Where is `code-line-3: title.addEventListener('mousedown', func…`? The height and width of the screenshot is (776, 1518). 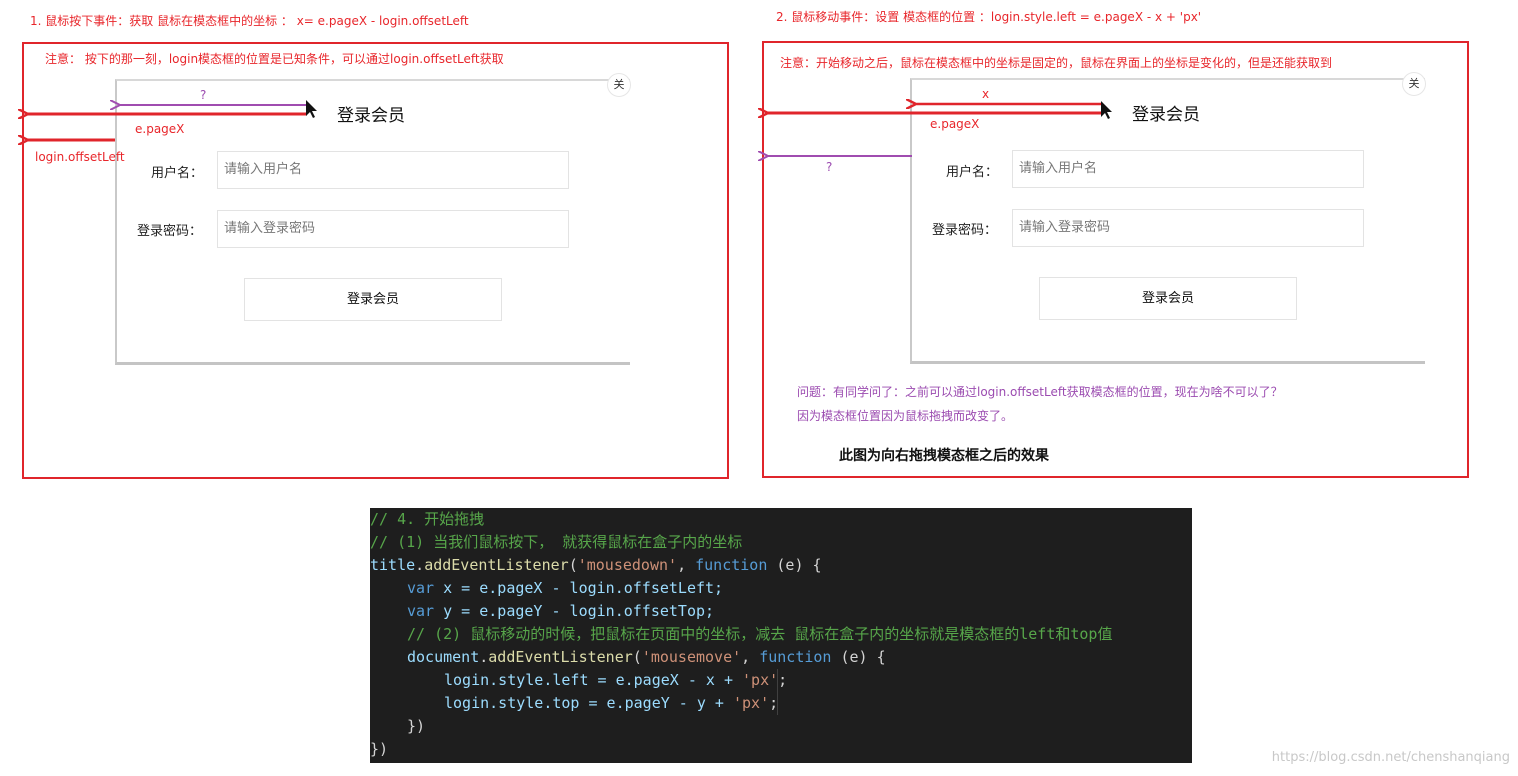
code-line-3: title.addEventListener('mousedown', func… is located at coordinates (596, 565).